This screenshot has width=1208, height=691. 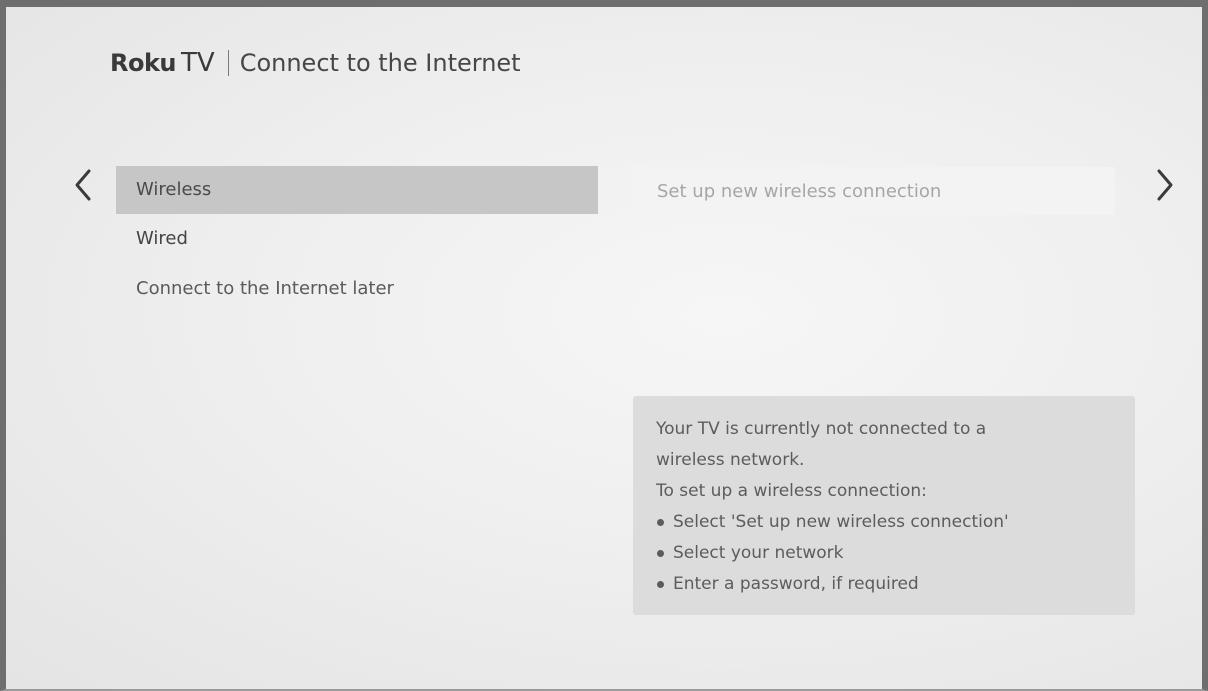 What do you see at coordinates (730, 460) in the screenshot?
I see `info-text-line: wireless network.` at bounding box center [730, 460].